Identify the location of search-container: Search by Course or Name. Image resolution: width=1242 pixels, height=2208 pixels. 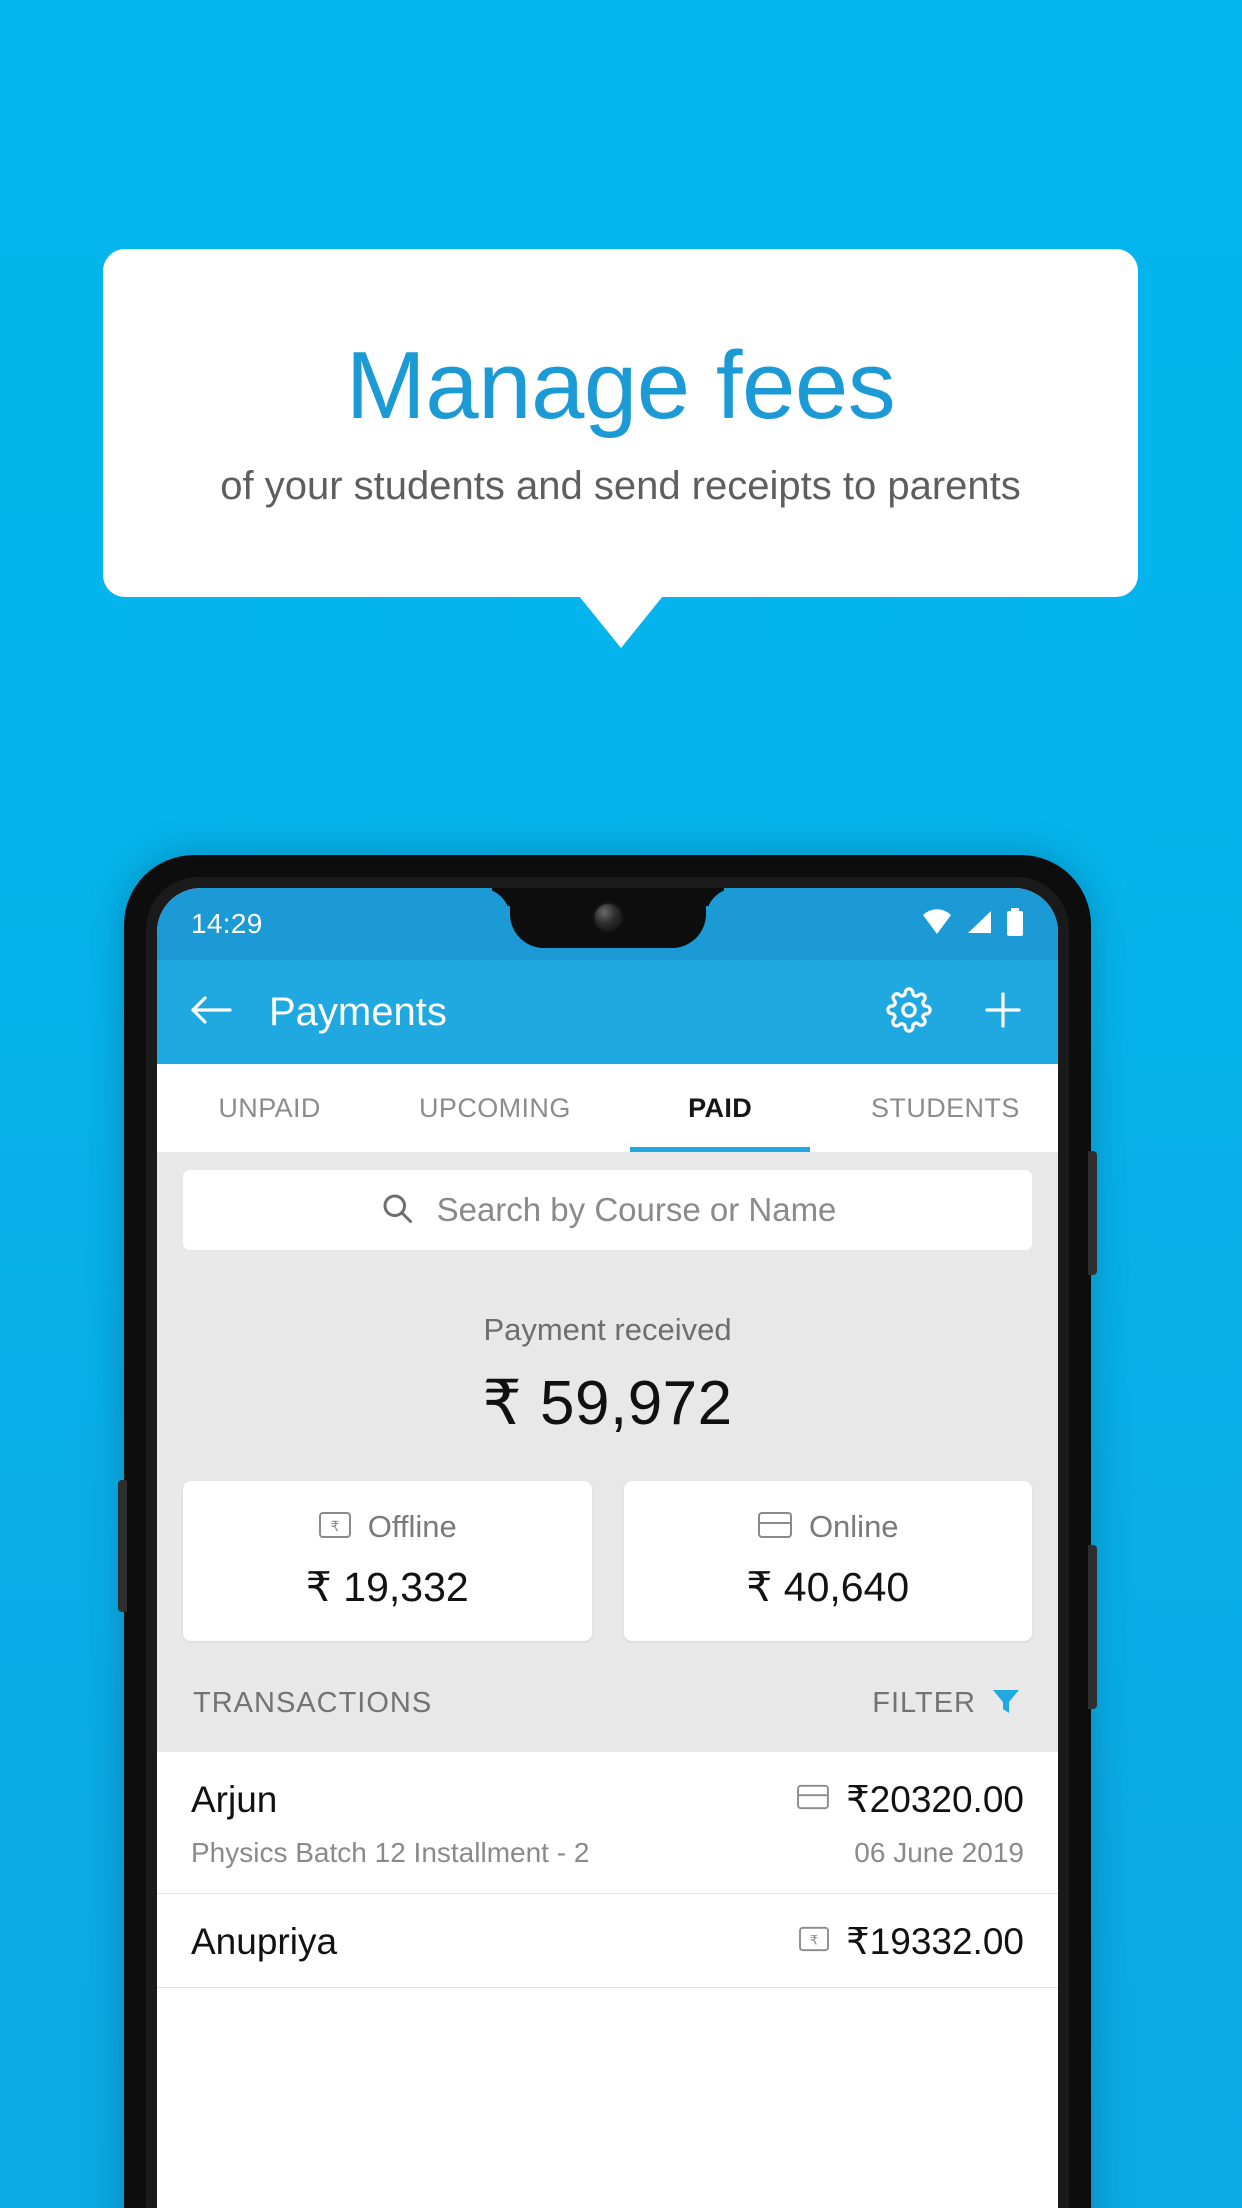
(607, 1201).